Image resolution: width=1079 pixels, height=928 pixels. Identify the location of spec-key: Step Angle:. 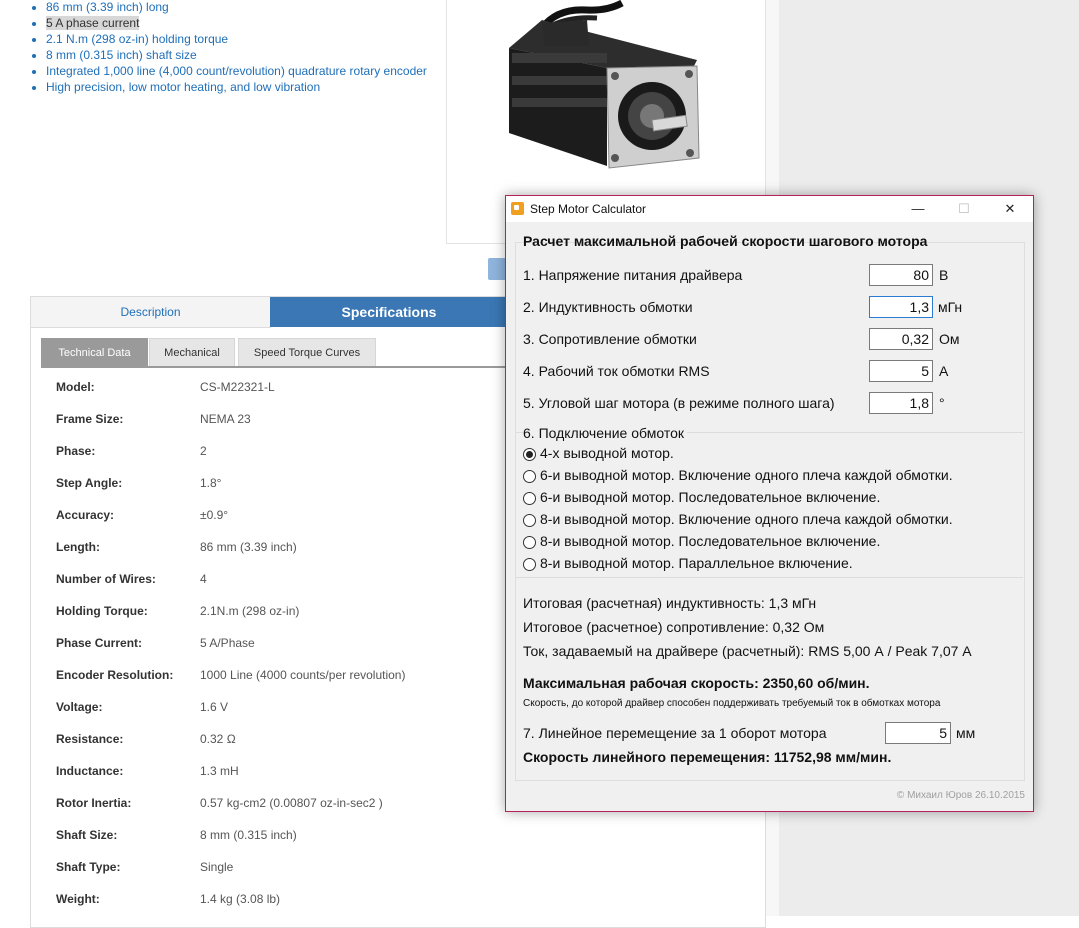
(89, 483).